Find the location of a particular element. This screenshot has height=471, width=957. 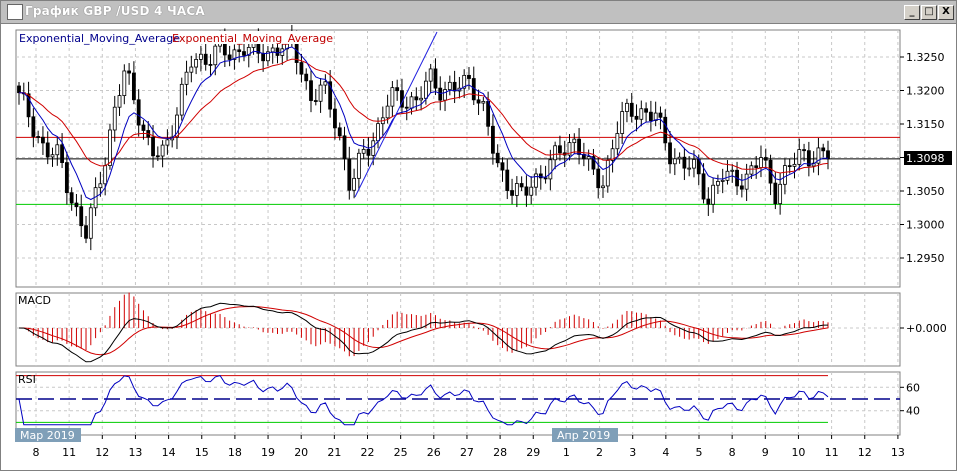

x-axis-label: 10 is located at coordinates (798, 452).